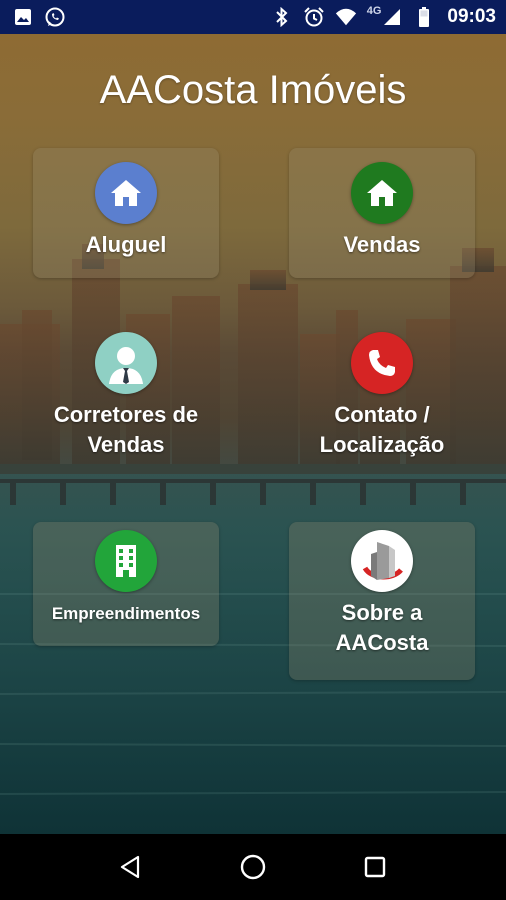 The height and width of the screenshot is (900, 506). I want to click on battery-icon, so click(424, 17).